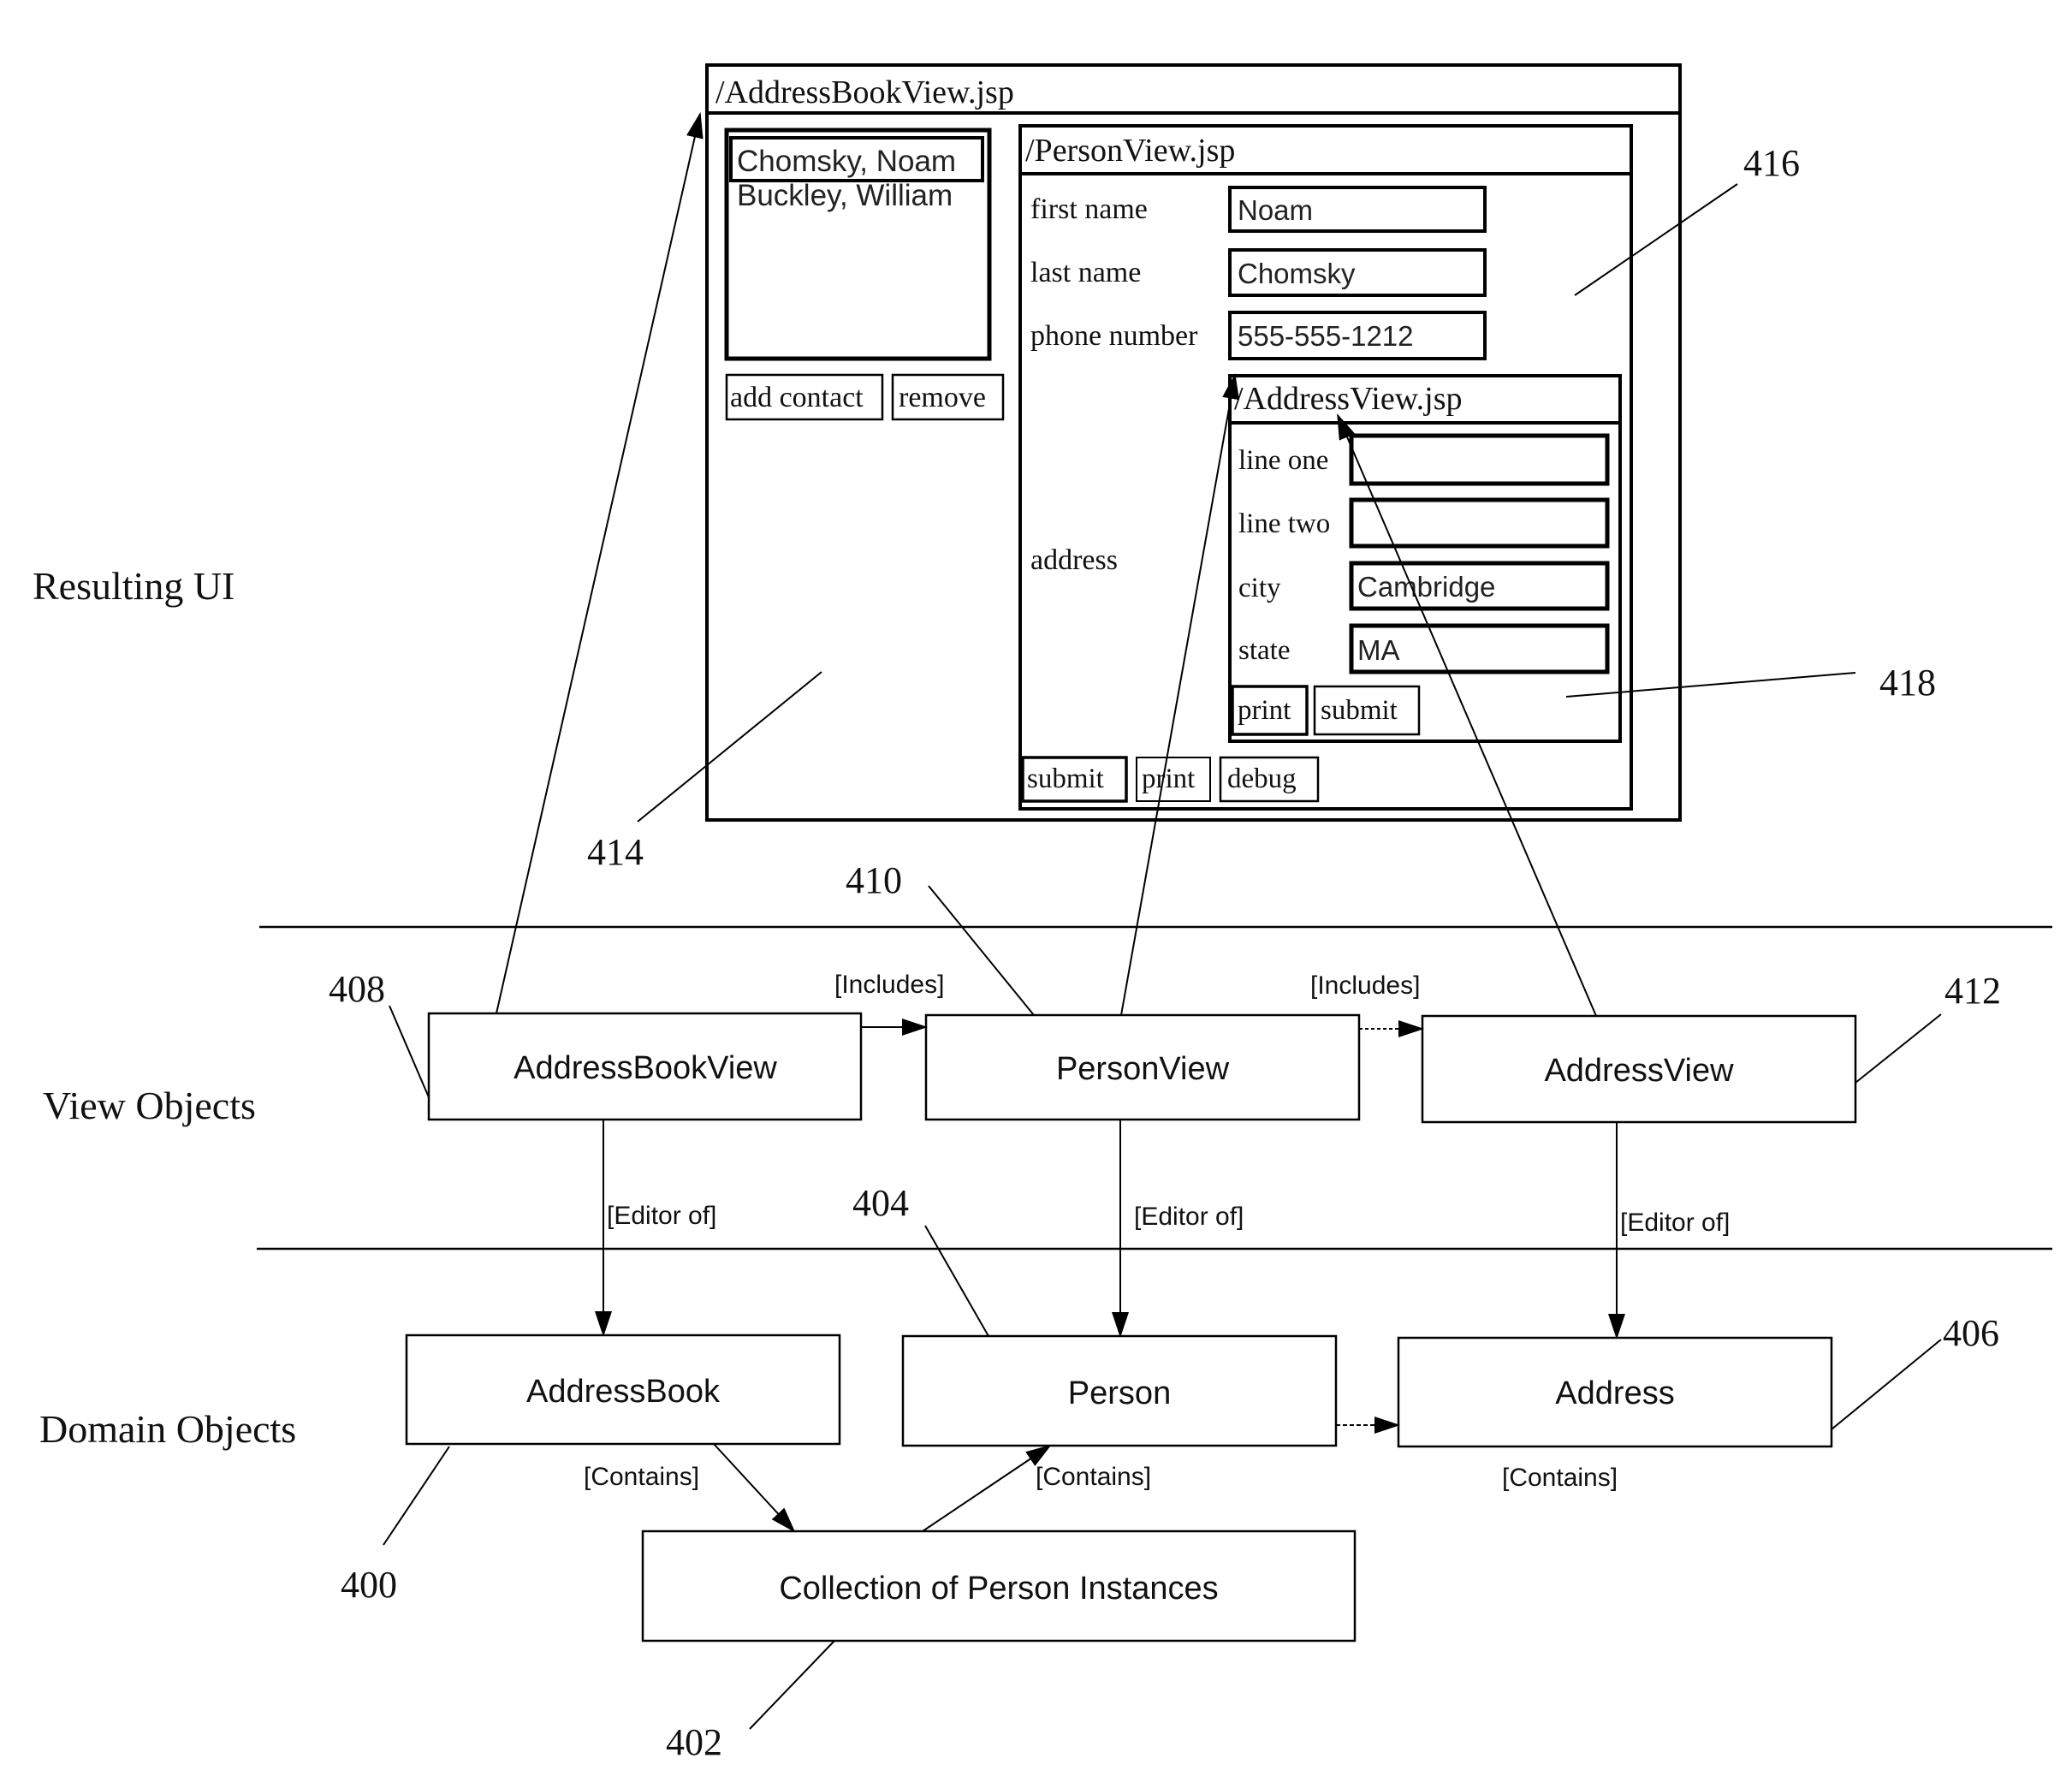 This screenshot has height=1788, width=2072. What do you see at coordinates (168, 1429) in the screenshot?
I see `section-label-domain-objects: Domain Objects` at bounding box center [168, 1429].